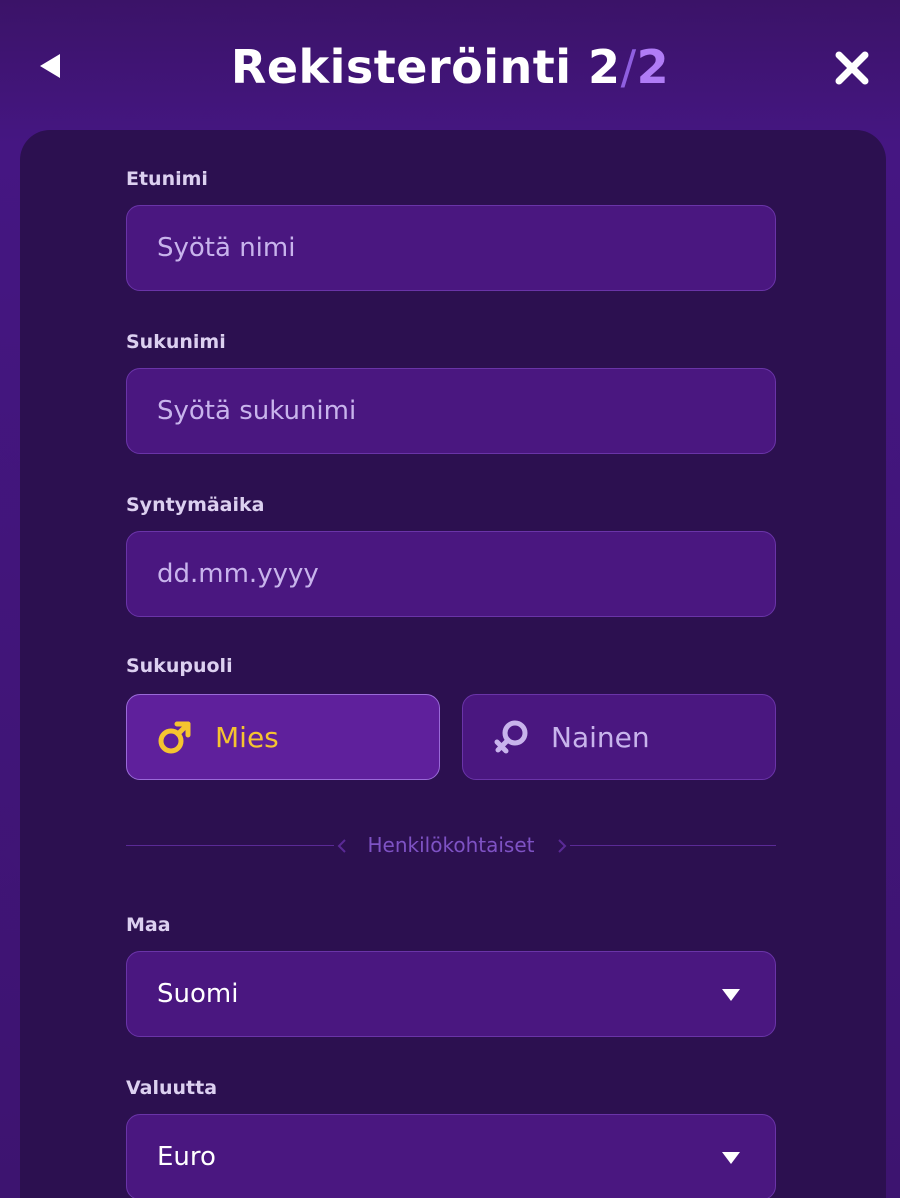  I want to click on title-text: Rekisteröinti, so click(401, 67).